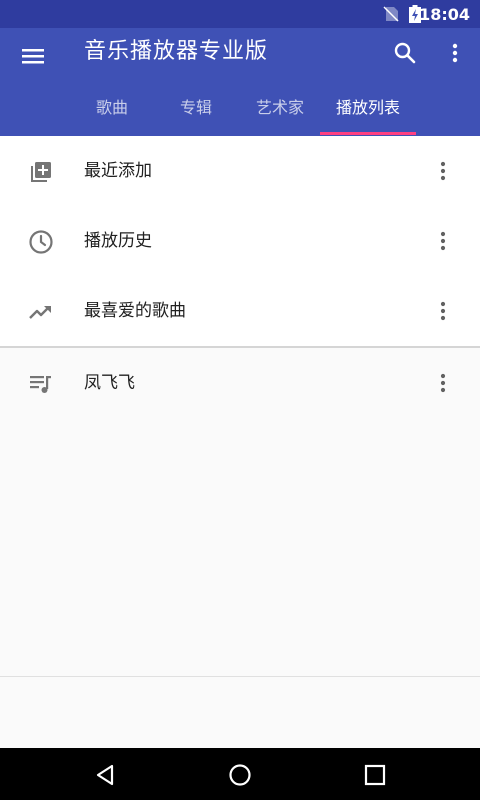 This screenshot has height=800, width=480. I want to click on menu-icon, so click(34, 56).